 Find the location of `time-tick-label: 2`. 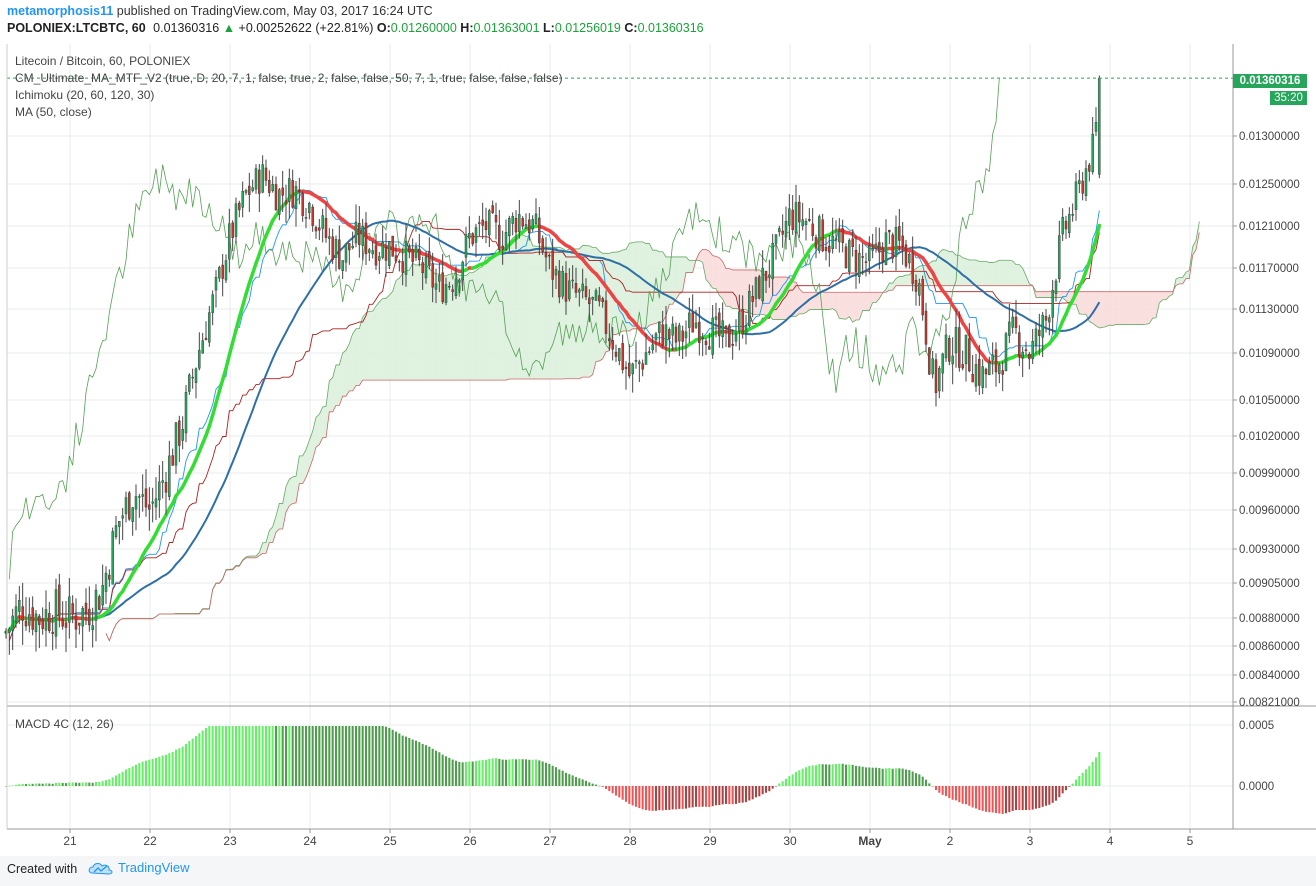

time-tick-label: 2 is located at coordinates (950, 841).